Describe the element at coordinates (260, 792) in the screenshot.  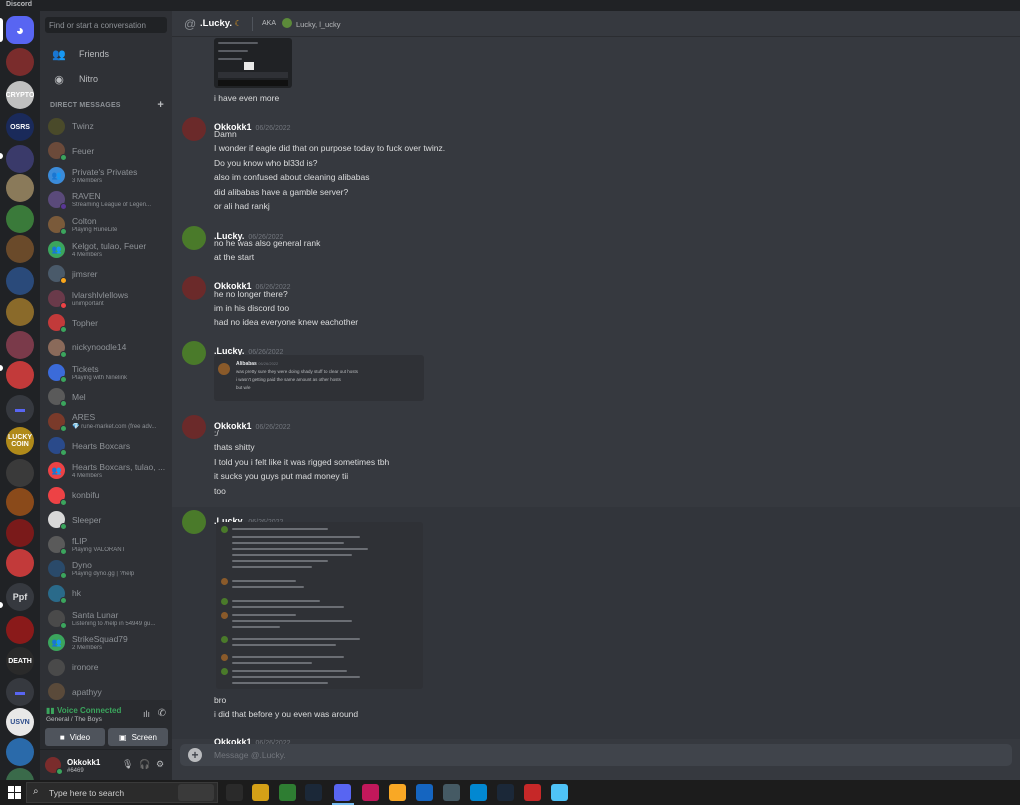
I see `file-explorer-icon` at that location.